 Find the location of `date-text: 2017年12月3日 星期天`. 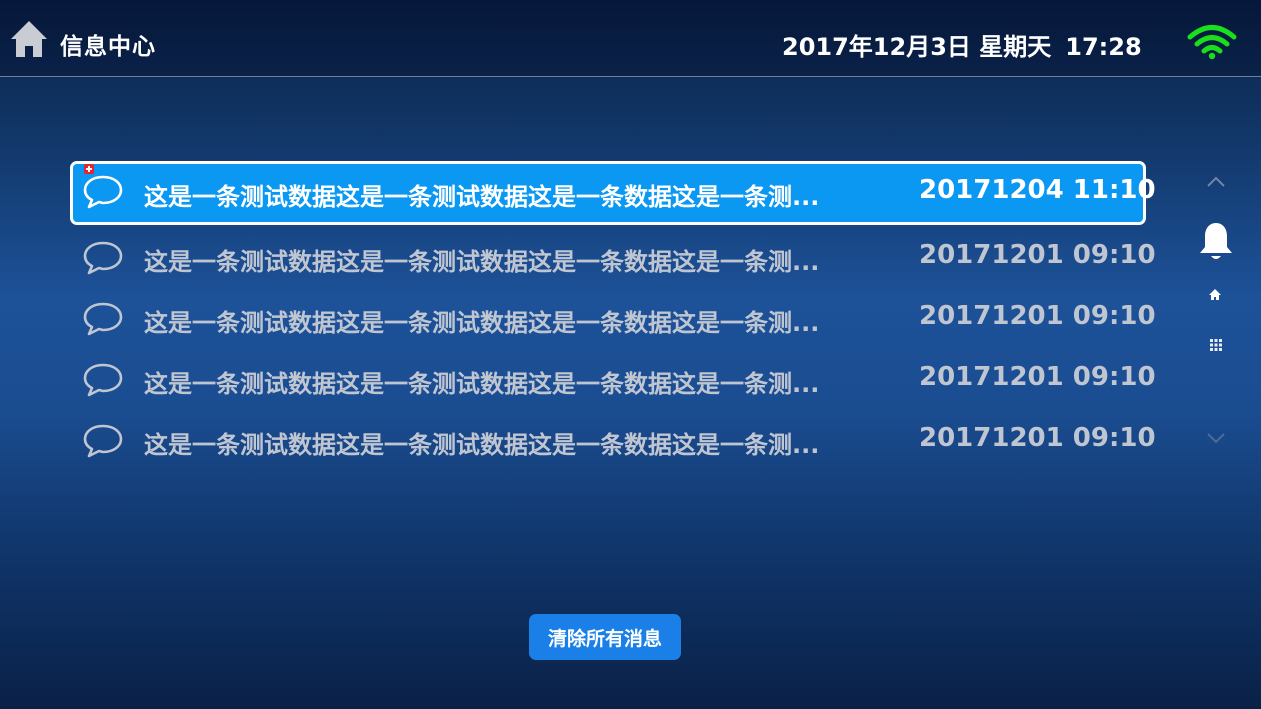

date-text: 2017年12月3日 星期天 is located at coordinates (917, 47).